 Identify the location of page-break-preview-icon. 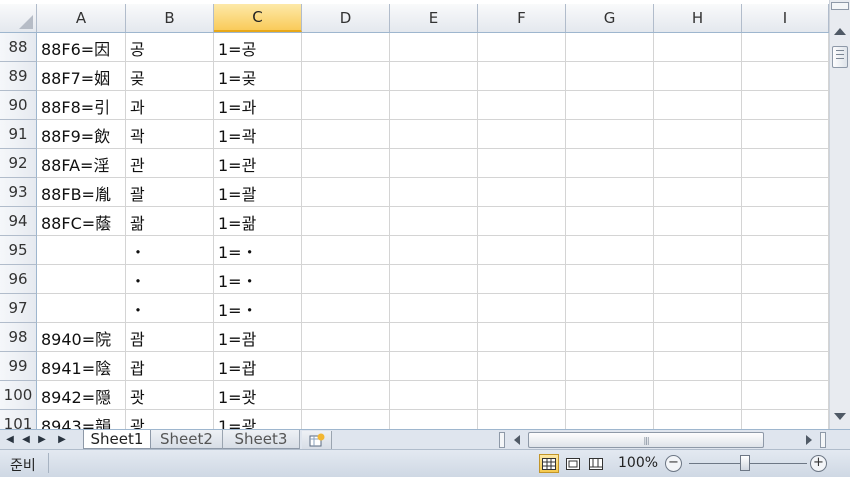
(596, 463).